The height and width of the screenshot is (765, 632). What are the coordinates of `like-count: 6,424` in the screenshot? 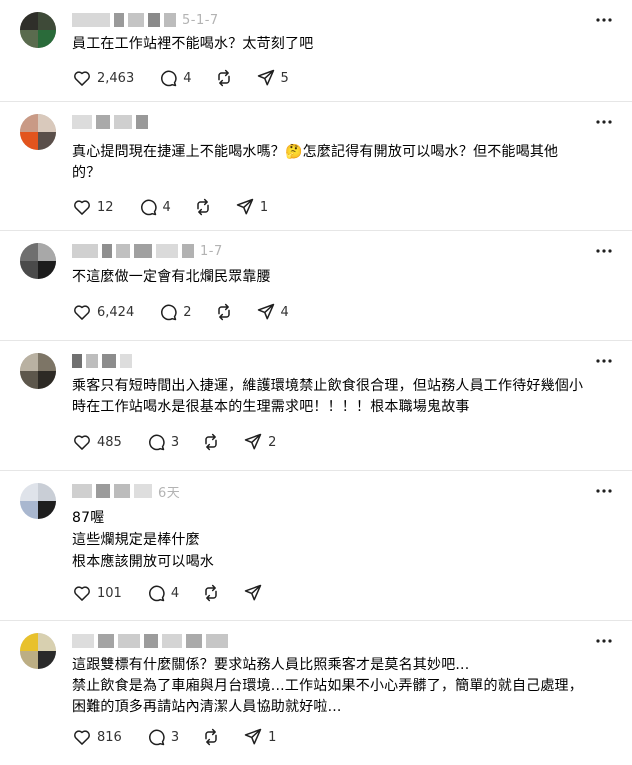 It's located at (116, 312).